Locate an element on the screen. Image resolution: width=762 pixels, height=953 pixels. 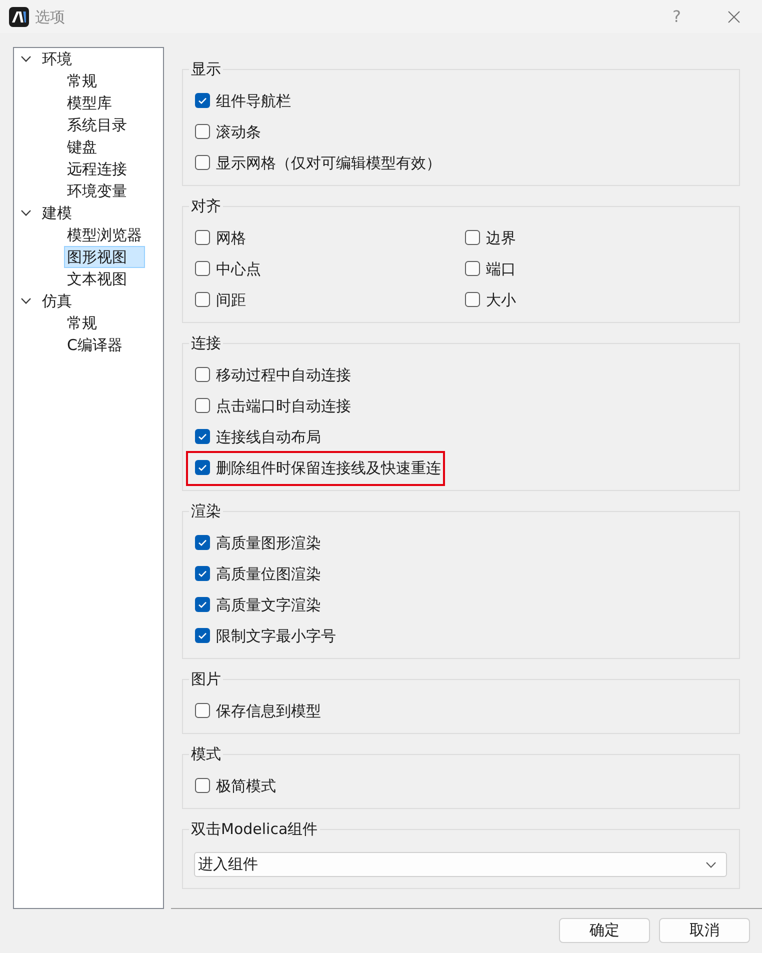
checkbox-label: 点击端口时自动连接 is located at coordinates (283, 406).